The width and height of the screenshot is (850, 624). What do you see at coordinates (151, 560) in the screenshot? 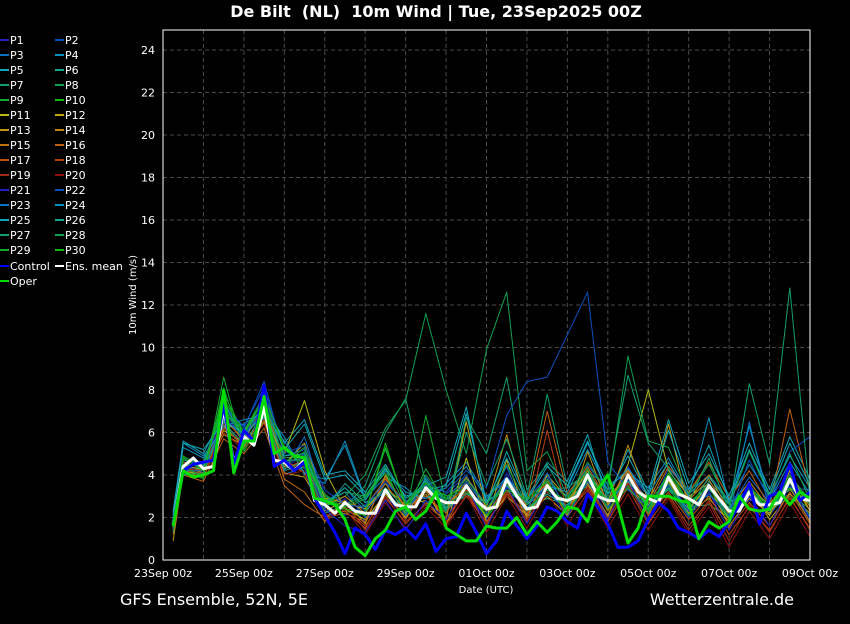
I see `y-tick-label: 0` at bounding box center [151, 560].